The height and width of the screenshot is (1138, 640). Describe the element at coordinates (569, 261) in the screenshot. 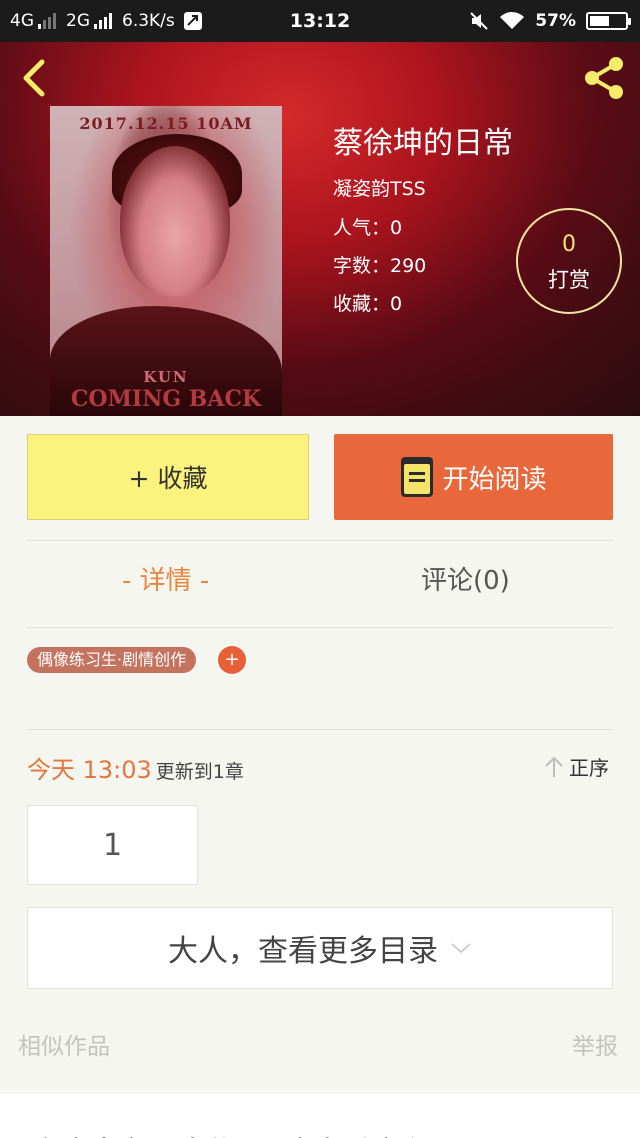

I see `reward-button: 0 打赏` at that location.